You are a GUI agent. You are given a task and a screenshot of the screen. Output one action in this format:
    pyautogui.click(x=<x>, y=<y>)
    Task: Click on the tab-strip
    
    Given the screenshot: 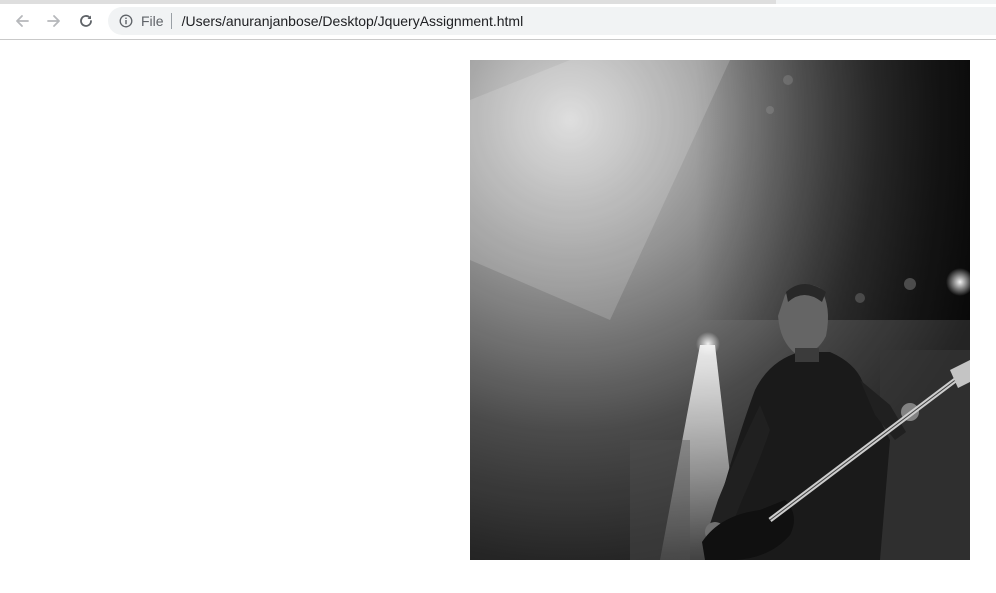 What is the action you would take?
    pyautogui.click(x=498, y=2)
    